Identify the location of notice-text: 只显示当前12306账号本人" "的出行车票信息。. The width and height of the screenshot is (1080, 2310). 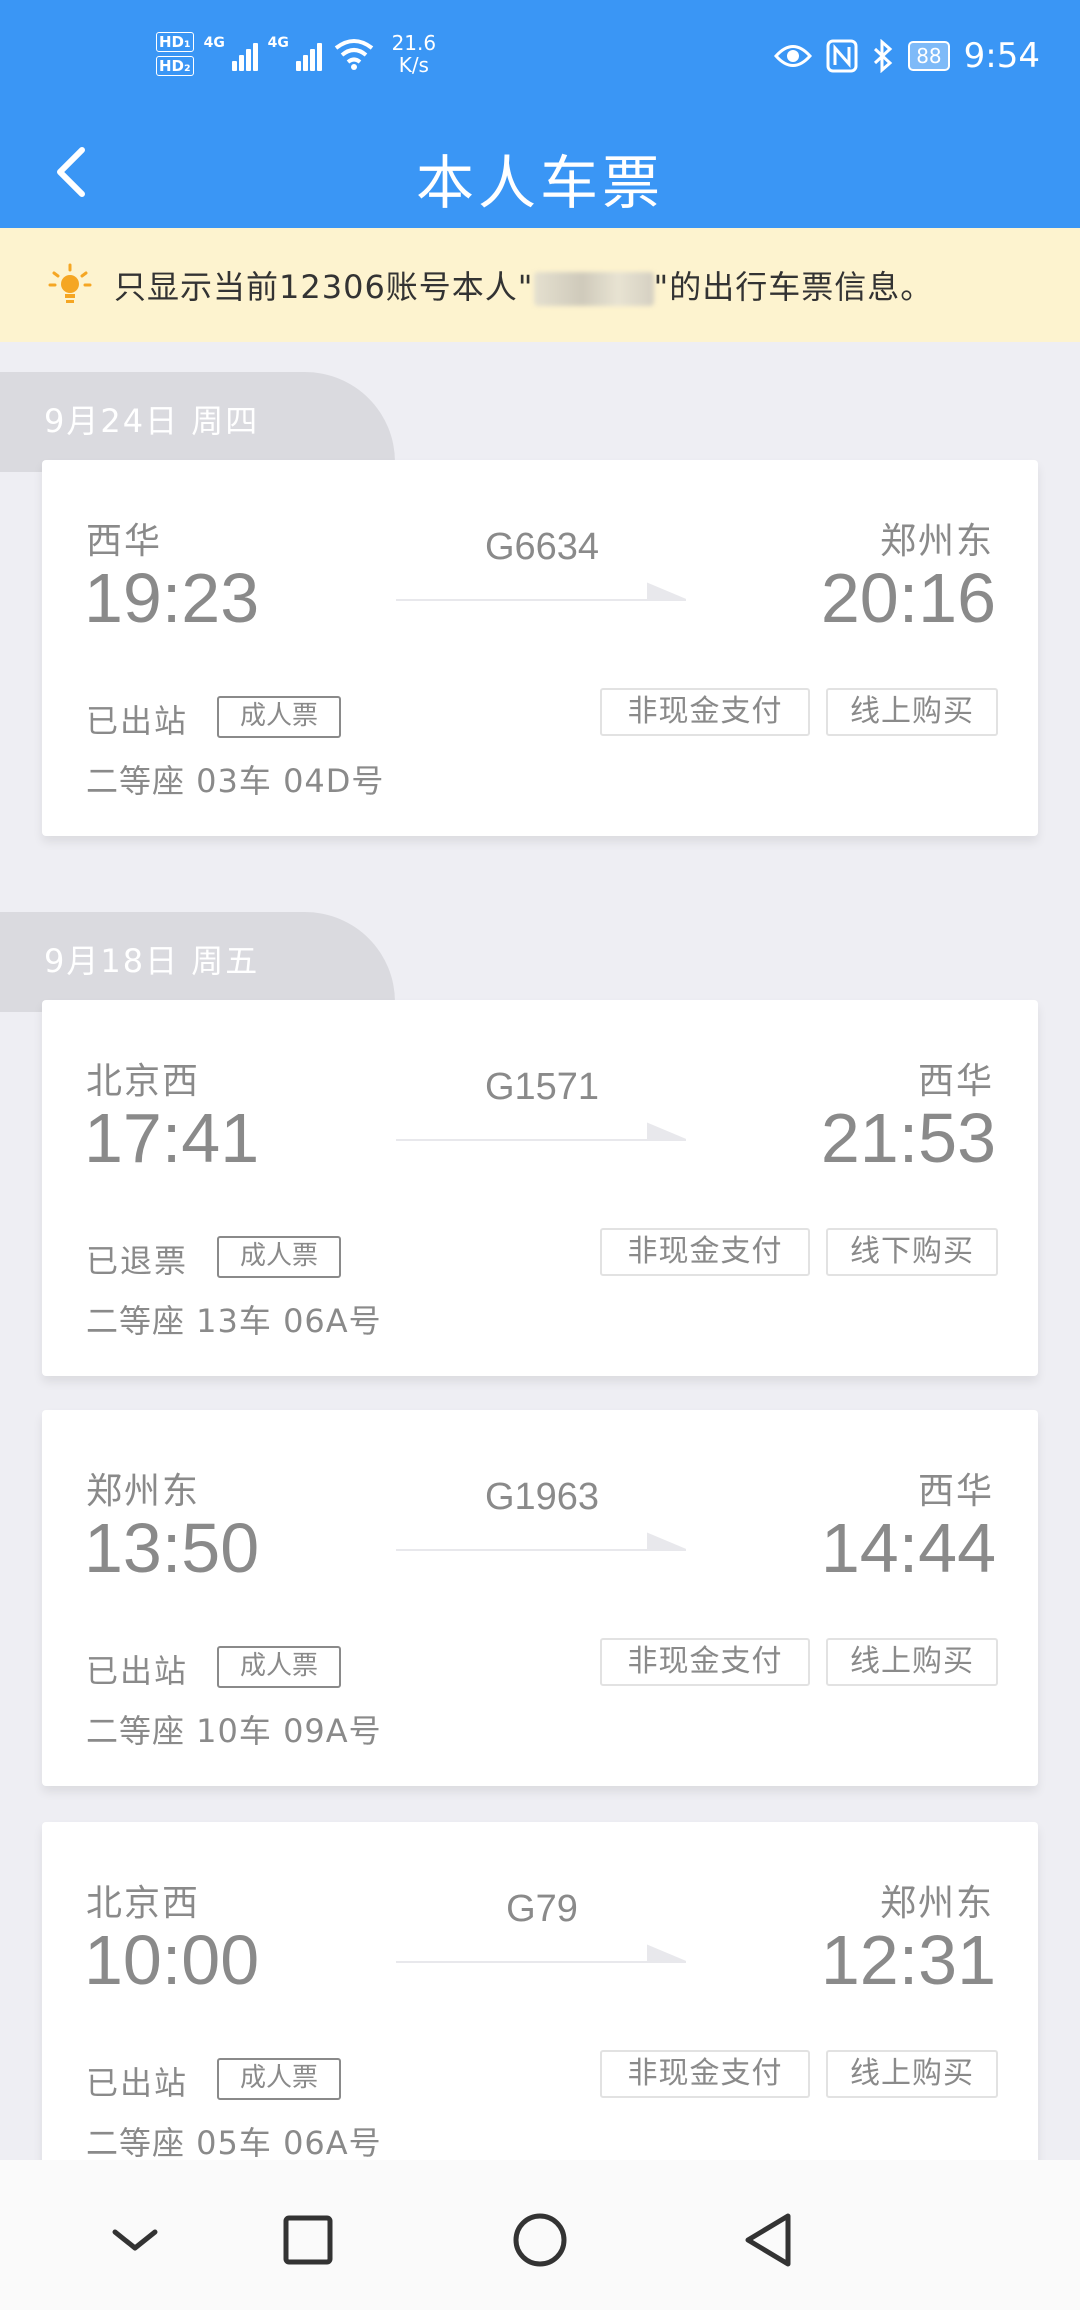
(523, 285).